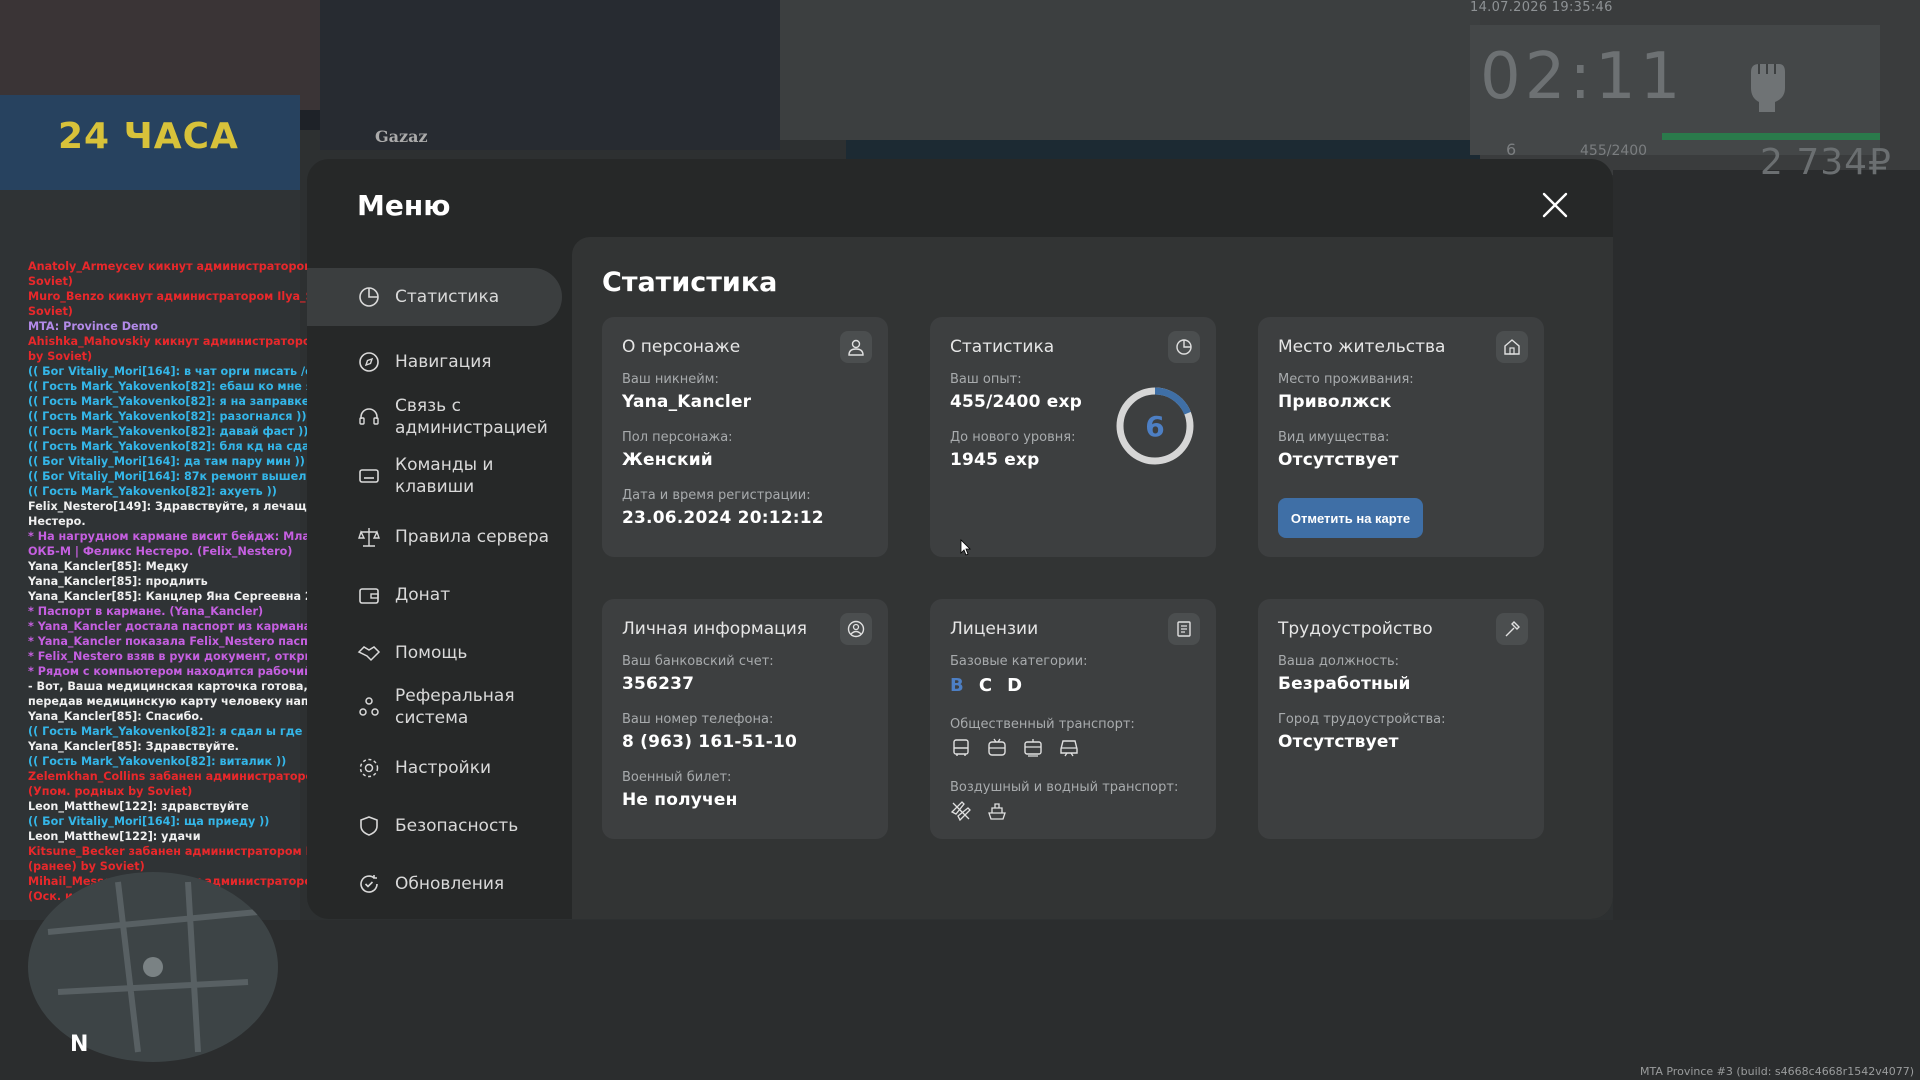 Image resolution: width=1920 pixels, height=1080 pixels. I want to click on hud-level: 6, so click(1511, 149).